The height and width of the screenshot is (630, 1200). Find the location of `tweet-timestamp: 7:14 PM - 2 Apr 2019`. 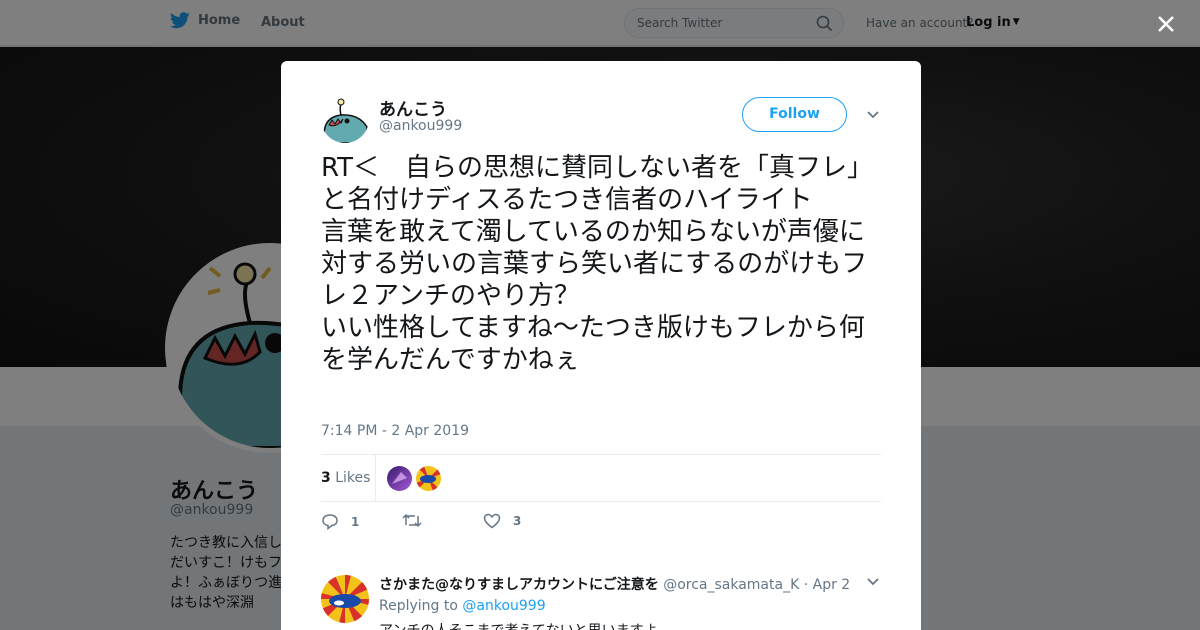

tweet-timestamp: 7:14 PM - 2 Apr 2019 is located at coordinates (395, 431).